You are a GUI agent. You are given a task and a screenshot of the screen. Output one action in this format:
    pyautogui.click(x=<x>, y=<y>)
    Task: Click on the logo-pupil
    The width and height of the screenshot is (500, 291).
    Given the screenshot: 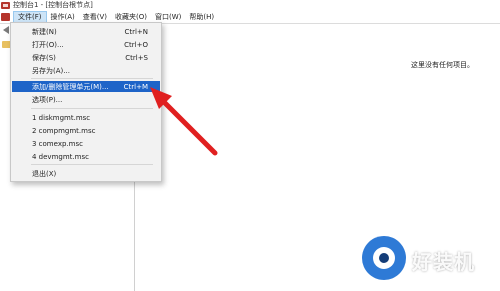 What is the action you would take?
    pyautogui.click(x=384, y=258)
    